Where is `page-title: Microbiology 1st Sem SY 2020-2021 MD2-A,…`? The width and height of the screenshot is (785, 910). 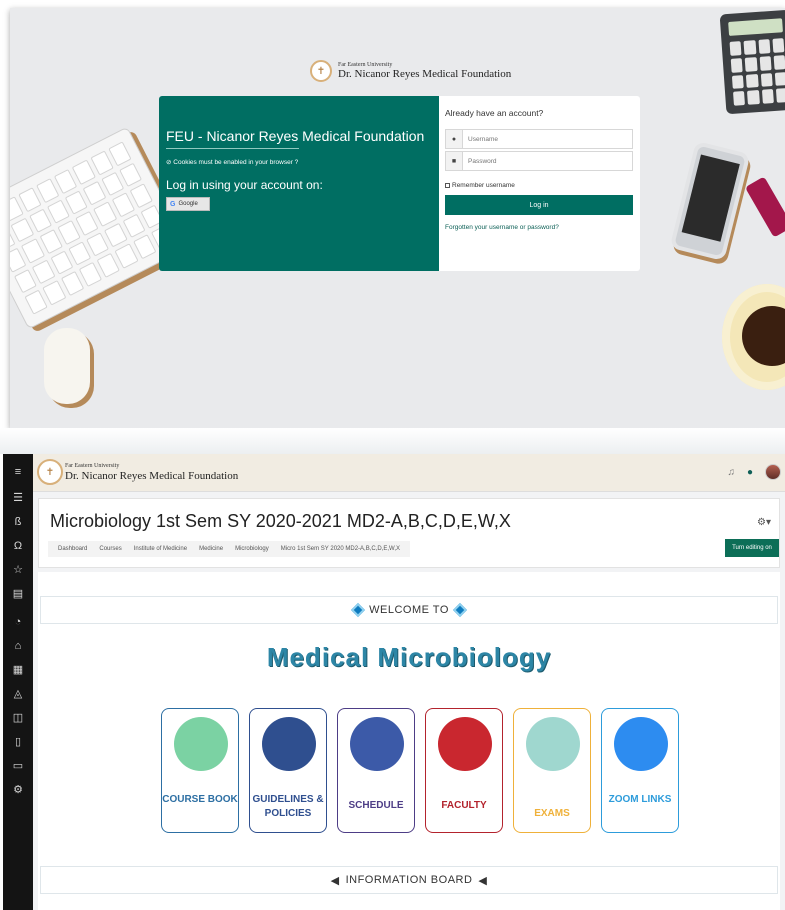 page-title: Microbiology 1st Sem SY 2020-2021 MD2-A,… is located at coordinates (280, 521).